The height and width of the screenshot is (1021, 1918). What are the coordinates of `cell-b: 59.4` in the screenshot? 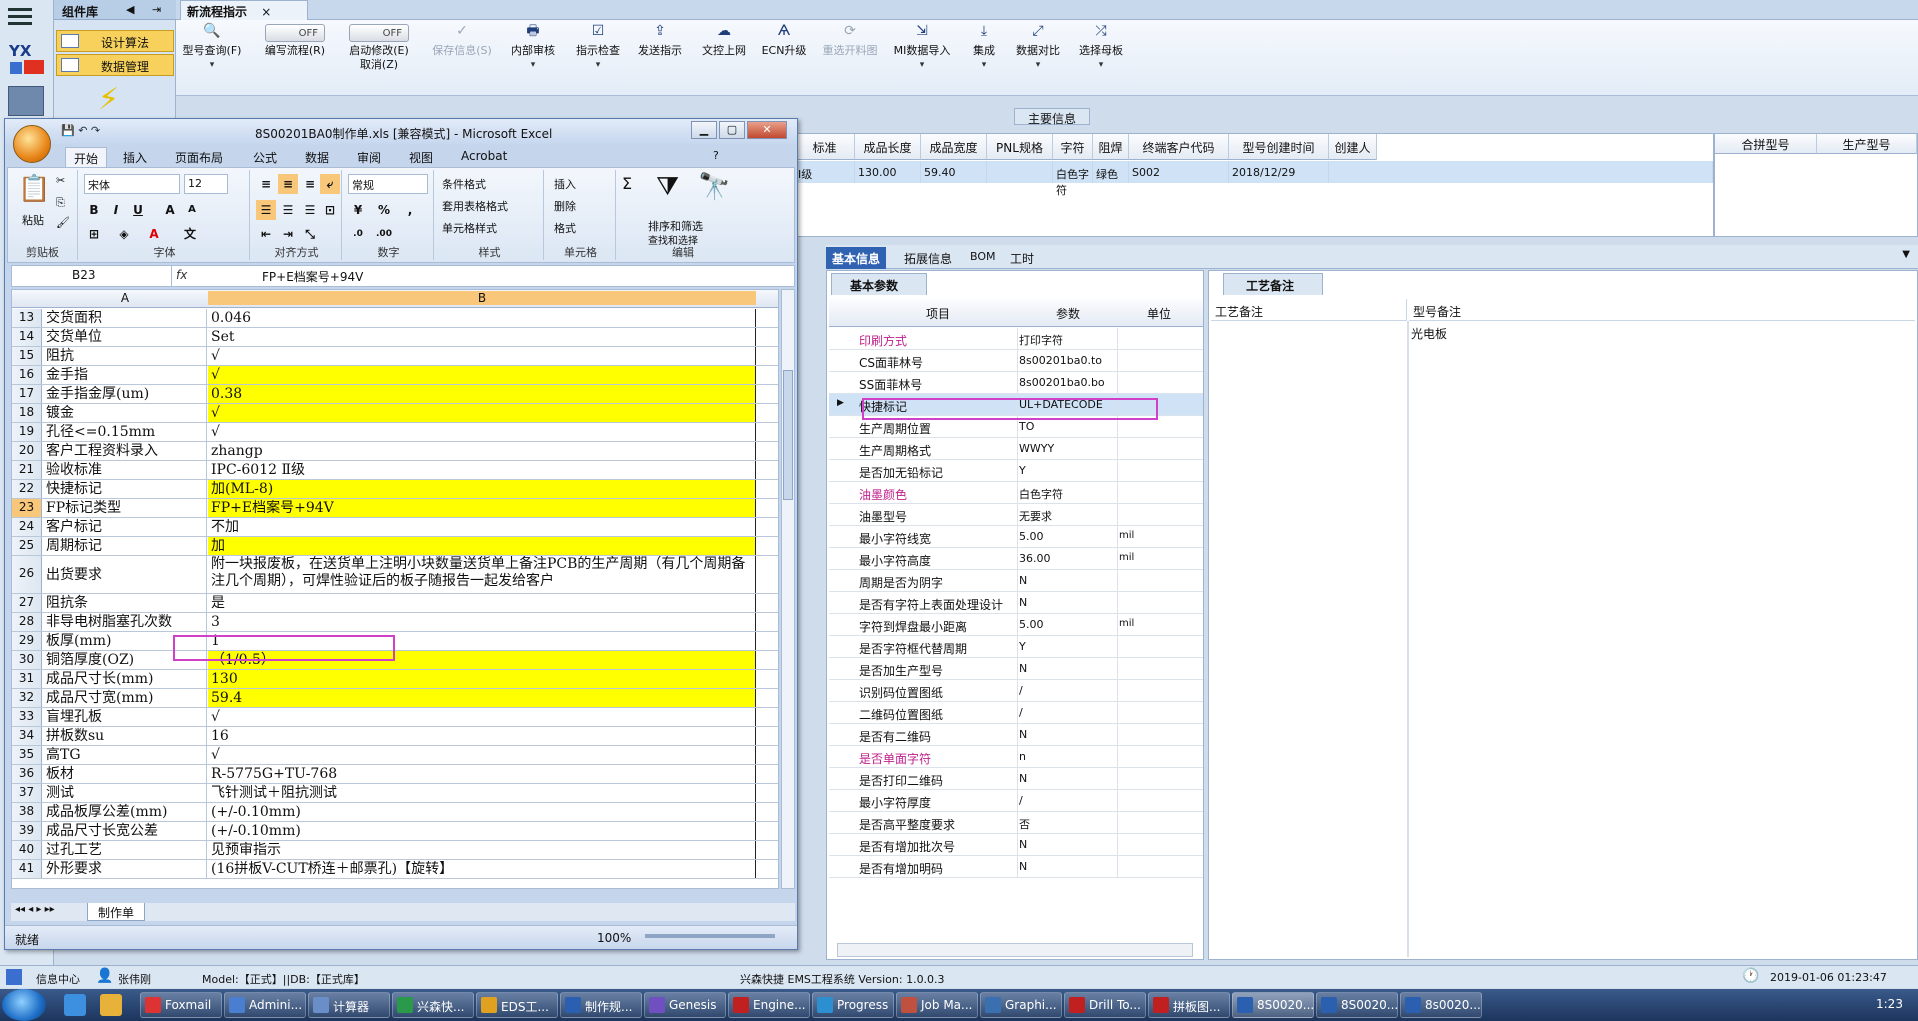 It's located at (482, 698).